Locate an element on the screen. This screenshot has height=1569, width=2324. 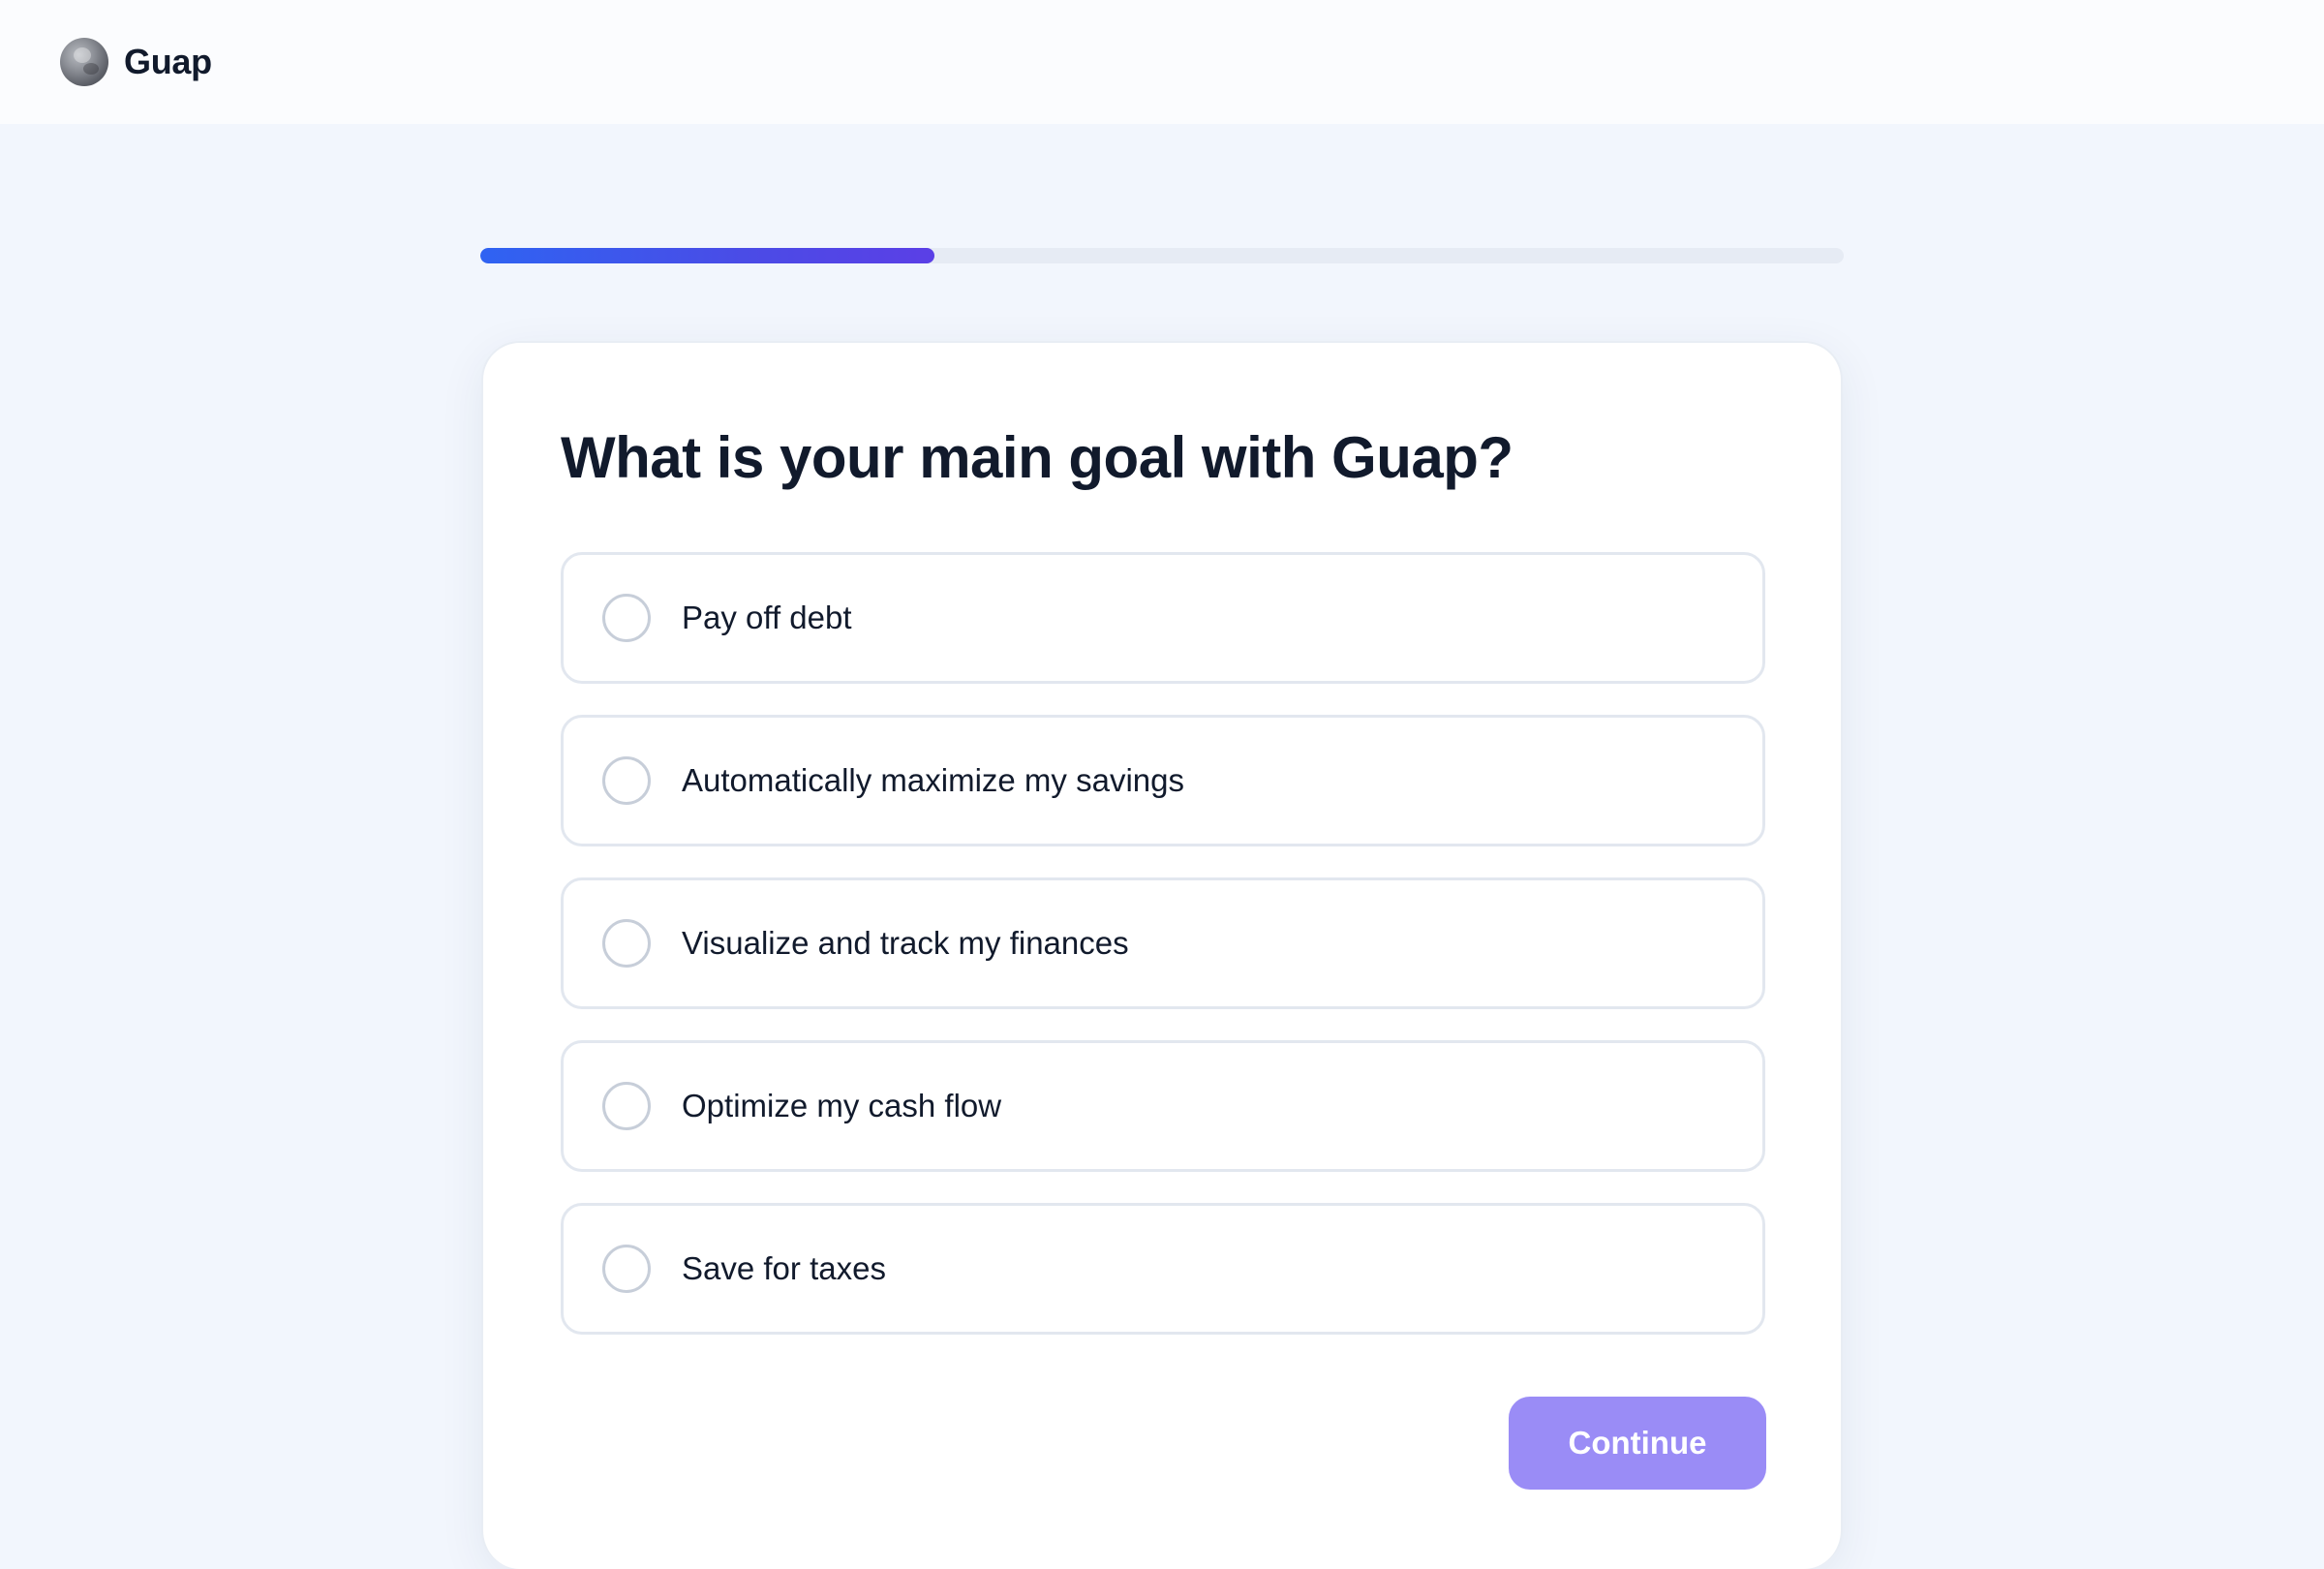
option-label: Optimize my cash flow is located at coordinates (842, 1105).